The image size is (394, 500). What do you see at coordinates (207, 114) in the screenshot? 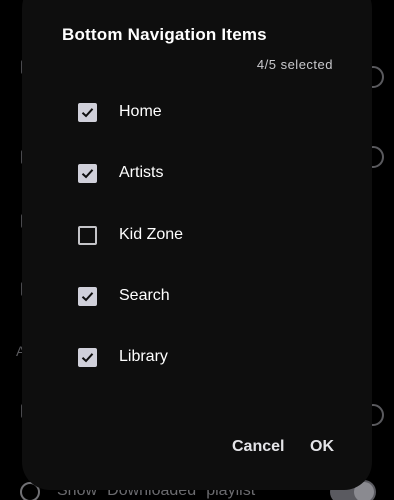
I see `option-home: Home` at bounding box center [207, 114].